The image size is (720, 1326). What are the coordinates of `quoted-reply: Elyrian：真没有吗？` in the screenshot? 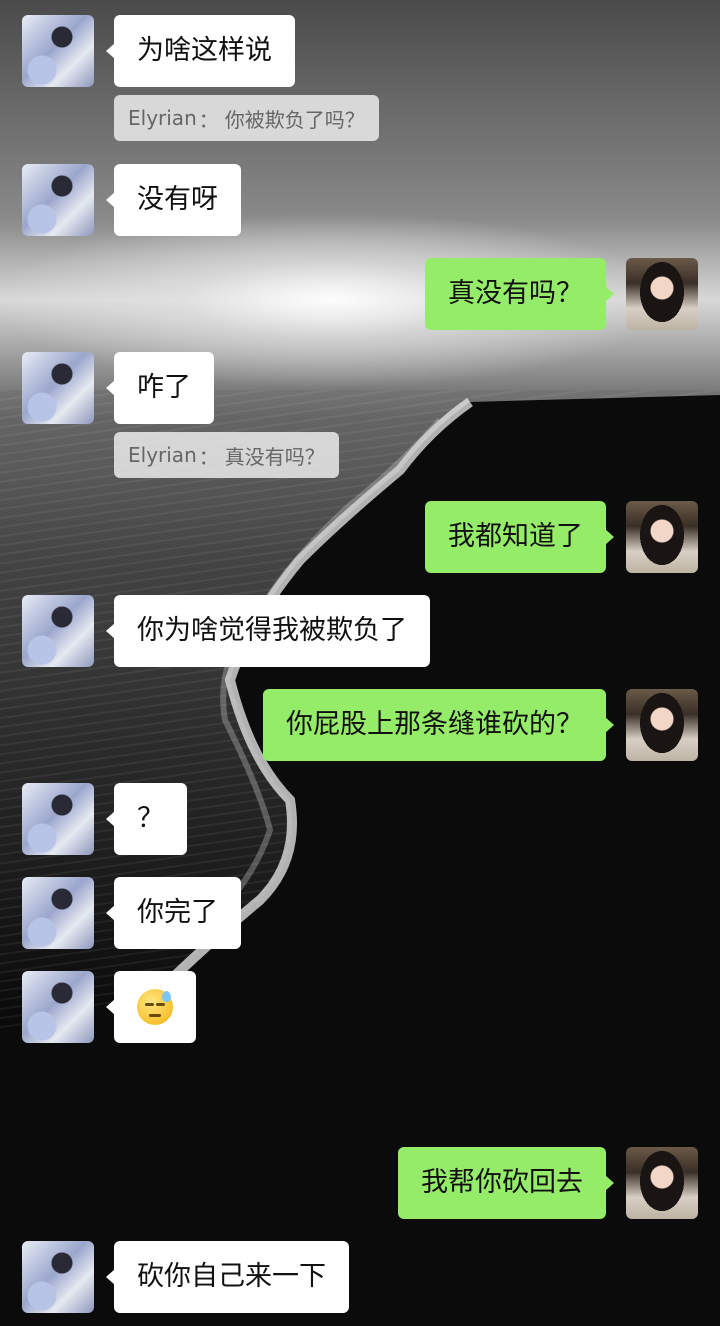 It's located at (226, 455).